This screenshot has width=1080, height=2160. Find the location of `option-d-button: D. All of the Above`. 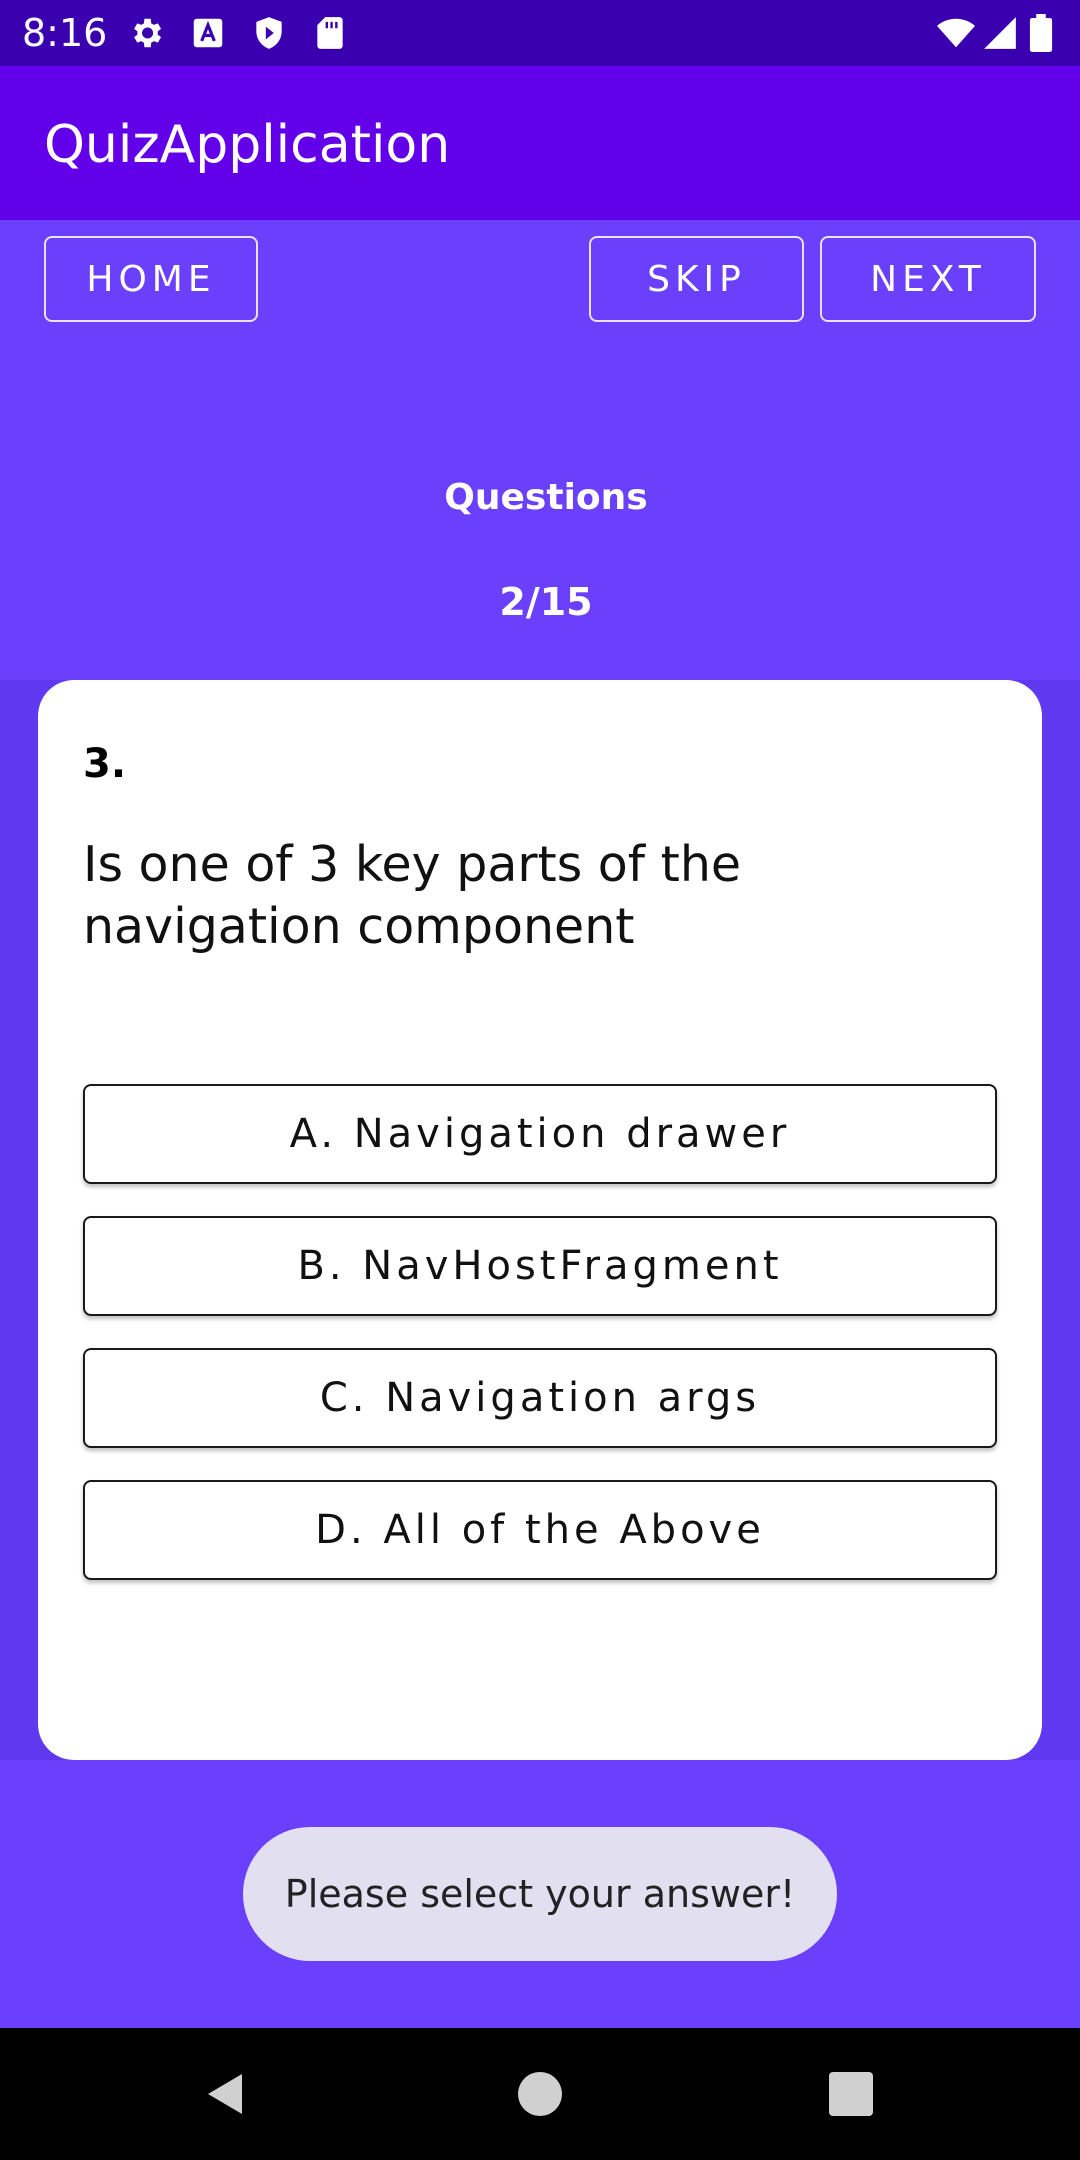

option-d-button: D. All of the Above is located at coordinates (540, 1530).